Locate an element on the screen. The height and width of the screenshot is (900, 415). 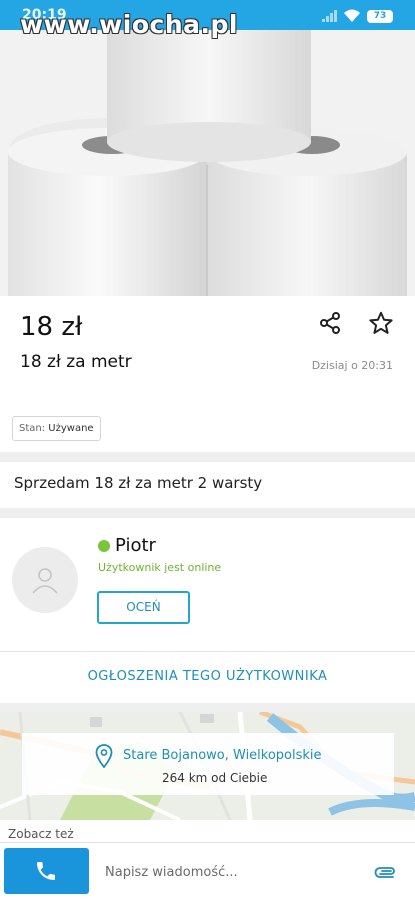
condition-label: Stan: is located at coordinates (32, 428).